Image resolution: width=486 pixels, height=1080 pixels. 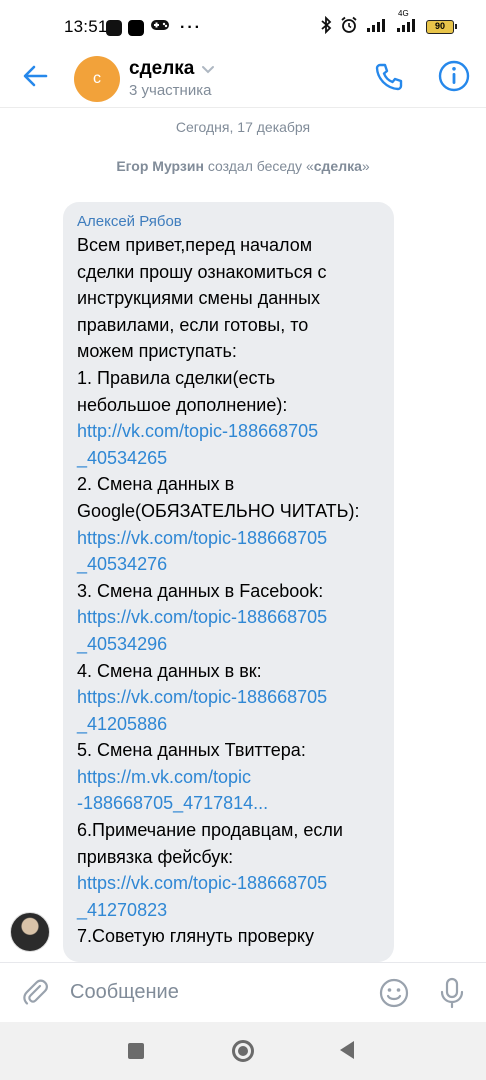 I want to click on smile-icon, so click(x=394, y=993).